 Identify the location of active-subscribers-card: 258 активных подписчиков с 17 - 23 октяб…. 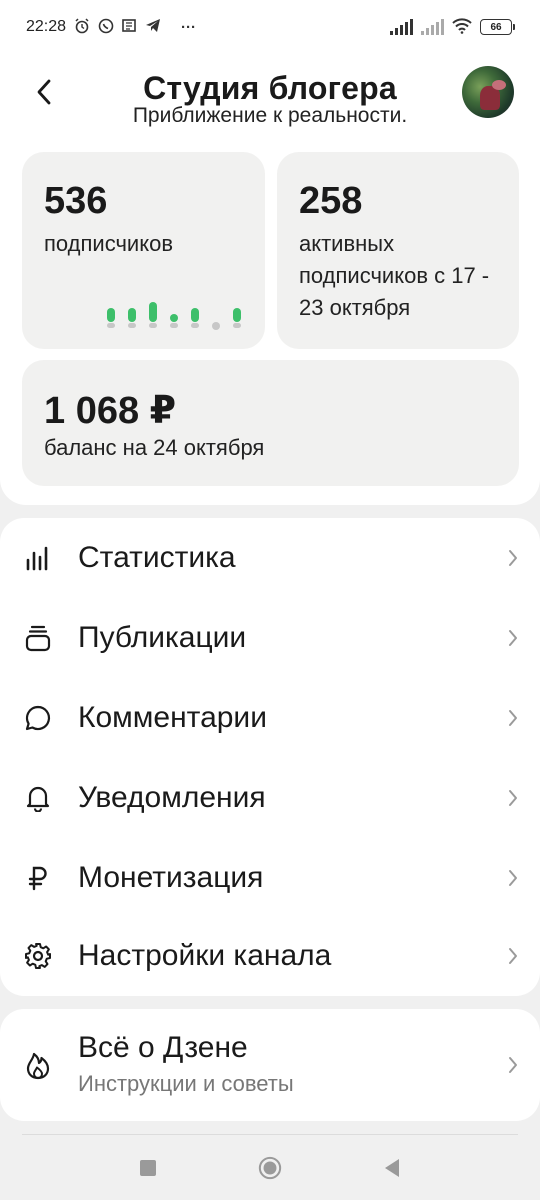
(398, 250).